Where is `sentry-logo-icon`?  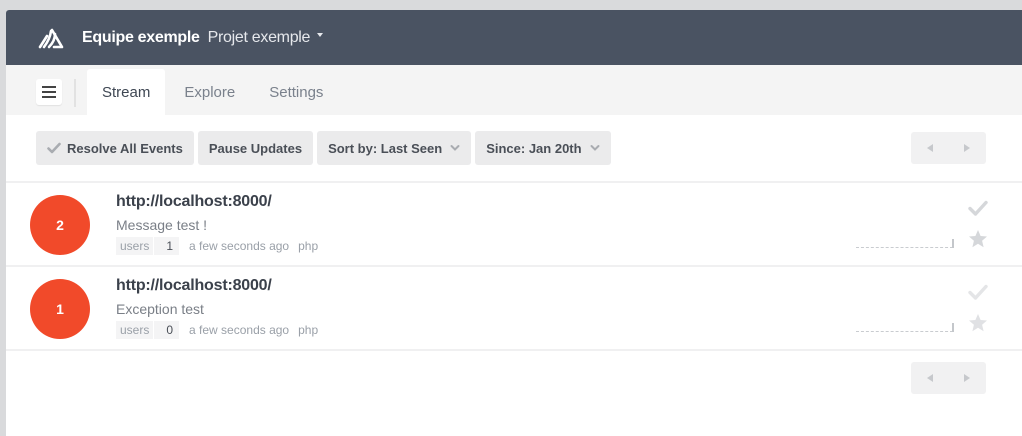 sentry-logo-icon is located at coordinates (51, 38).